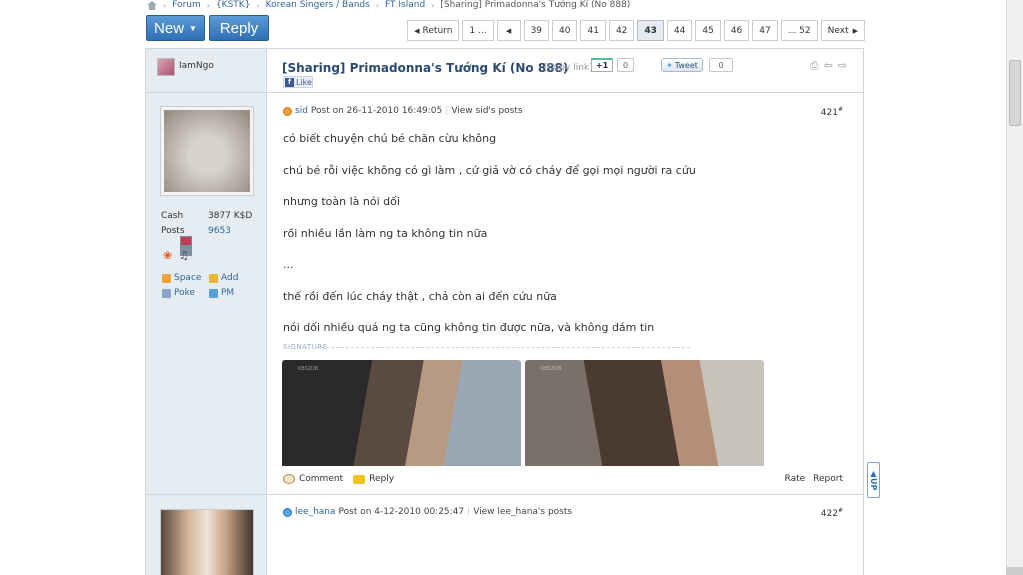 This screenshot has height=575, width=1023. I want to click on post-line: nhưng toàn là nói dối, so click(341, 201).